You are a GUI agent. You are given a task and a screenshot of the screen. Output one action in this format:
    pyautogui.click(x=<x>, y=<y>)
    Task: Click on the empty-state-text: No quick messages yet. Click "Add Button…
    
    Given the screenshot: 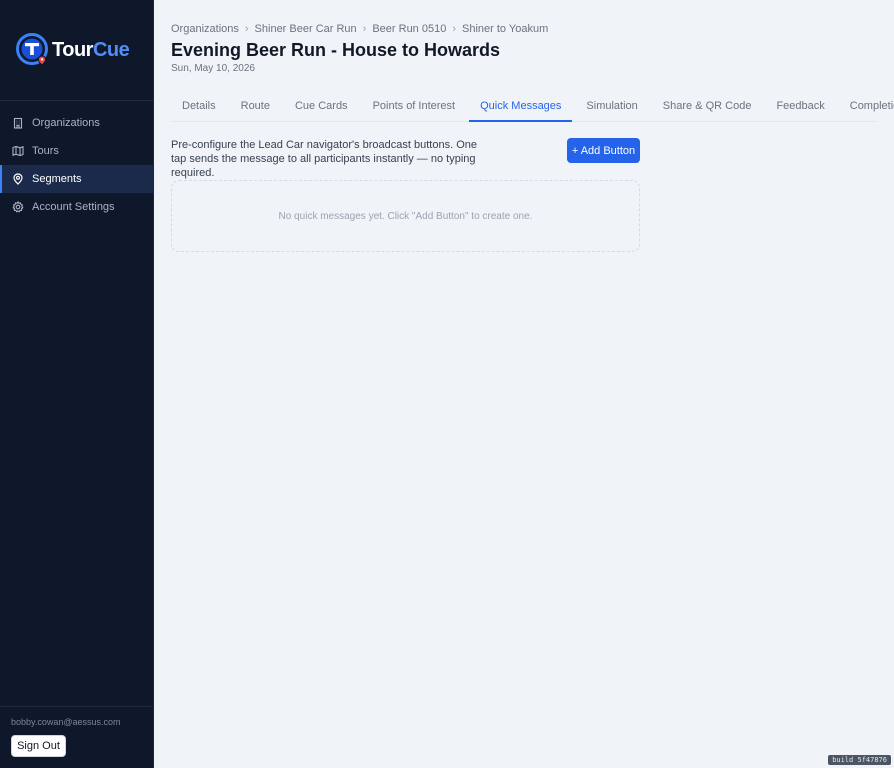 What is the action you would take?
    pyautogui.click(x=405, y=216)
    